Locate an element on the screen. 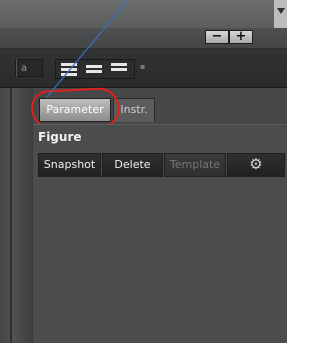 The height and width of the screenshot is (343, 320). text-toolbar: a ▪ is located at coordinates (143, 68).